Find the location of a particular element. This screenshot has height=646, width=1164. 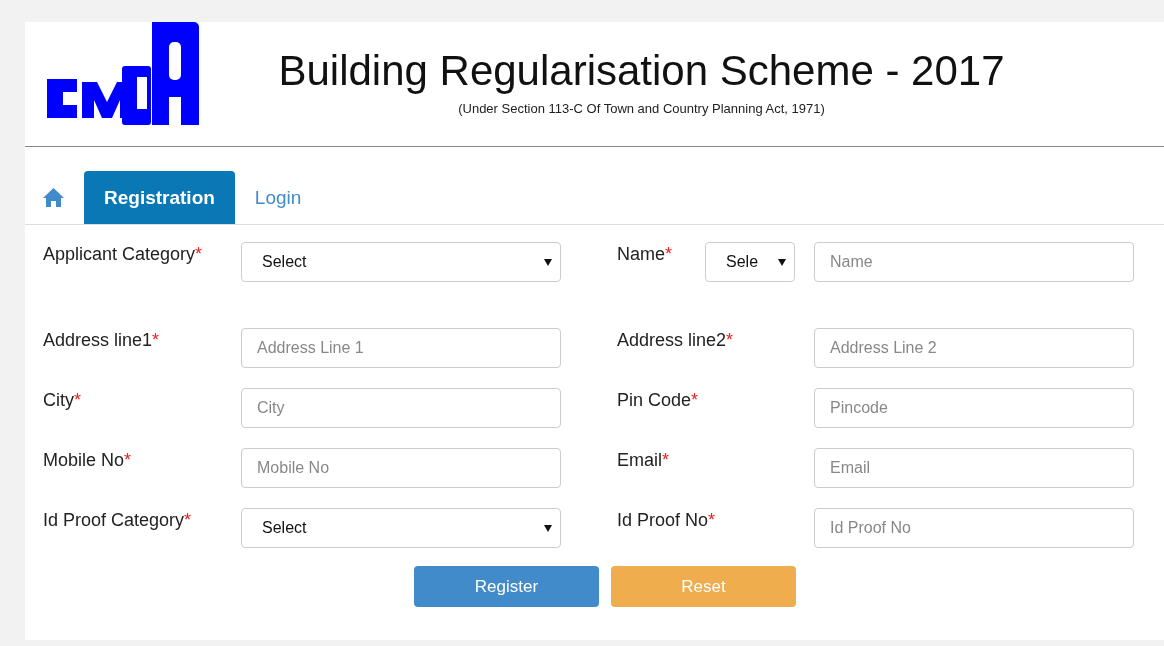

field-label: City* is located at coordinates (62, 400).